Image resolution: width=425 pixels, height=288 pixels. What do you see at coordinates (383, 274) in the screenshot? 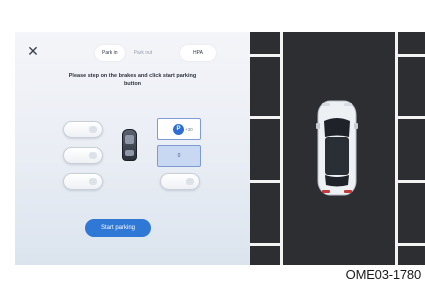
I see `figure-code: OME03-1780` at bounding box center [383, 274].